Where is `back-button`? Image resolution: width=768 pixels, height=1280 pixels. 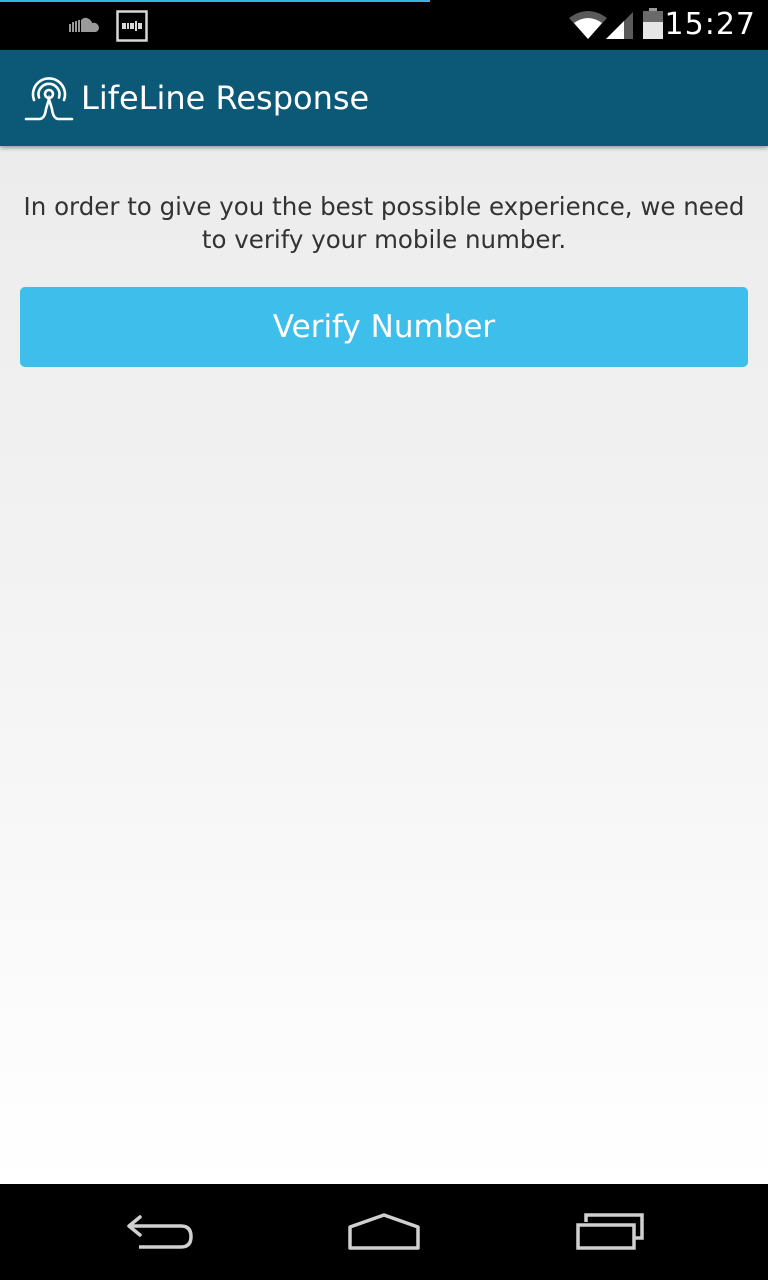
back-button is located at coordinates (160, 1232).